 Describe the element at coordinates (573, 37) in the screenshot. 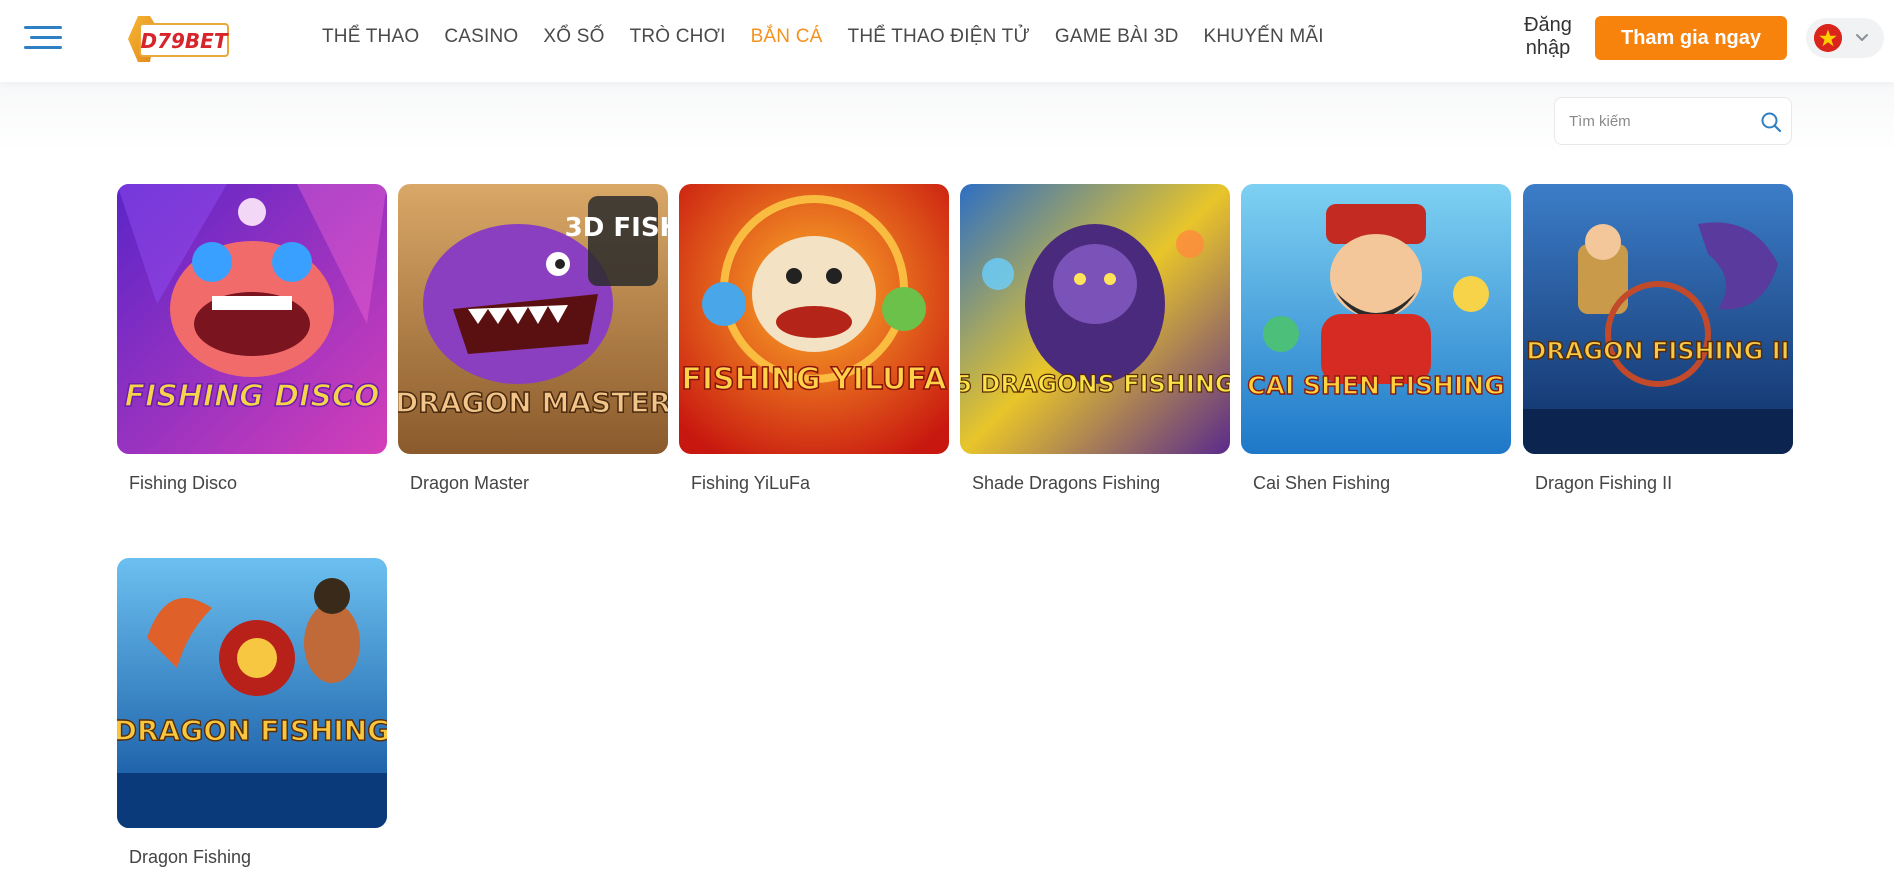

I see `nav-item-lottery: XỔ SỐ` at that location.